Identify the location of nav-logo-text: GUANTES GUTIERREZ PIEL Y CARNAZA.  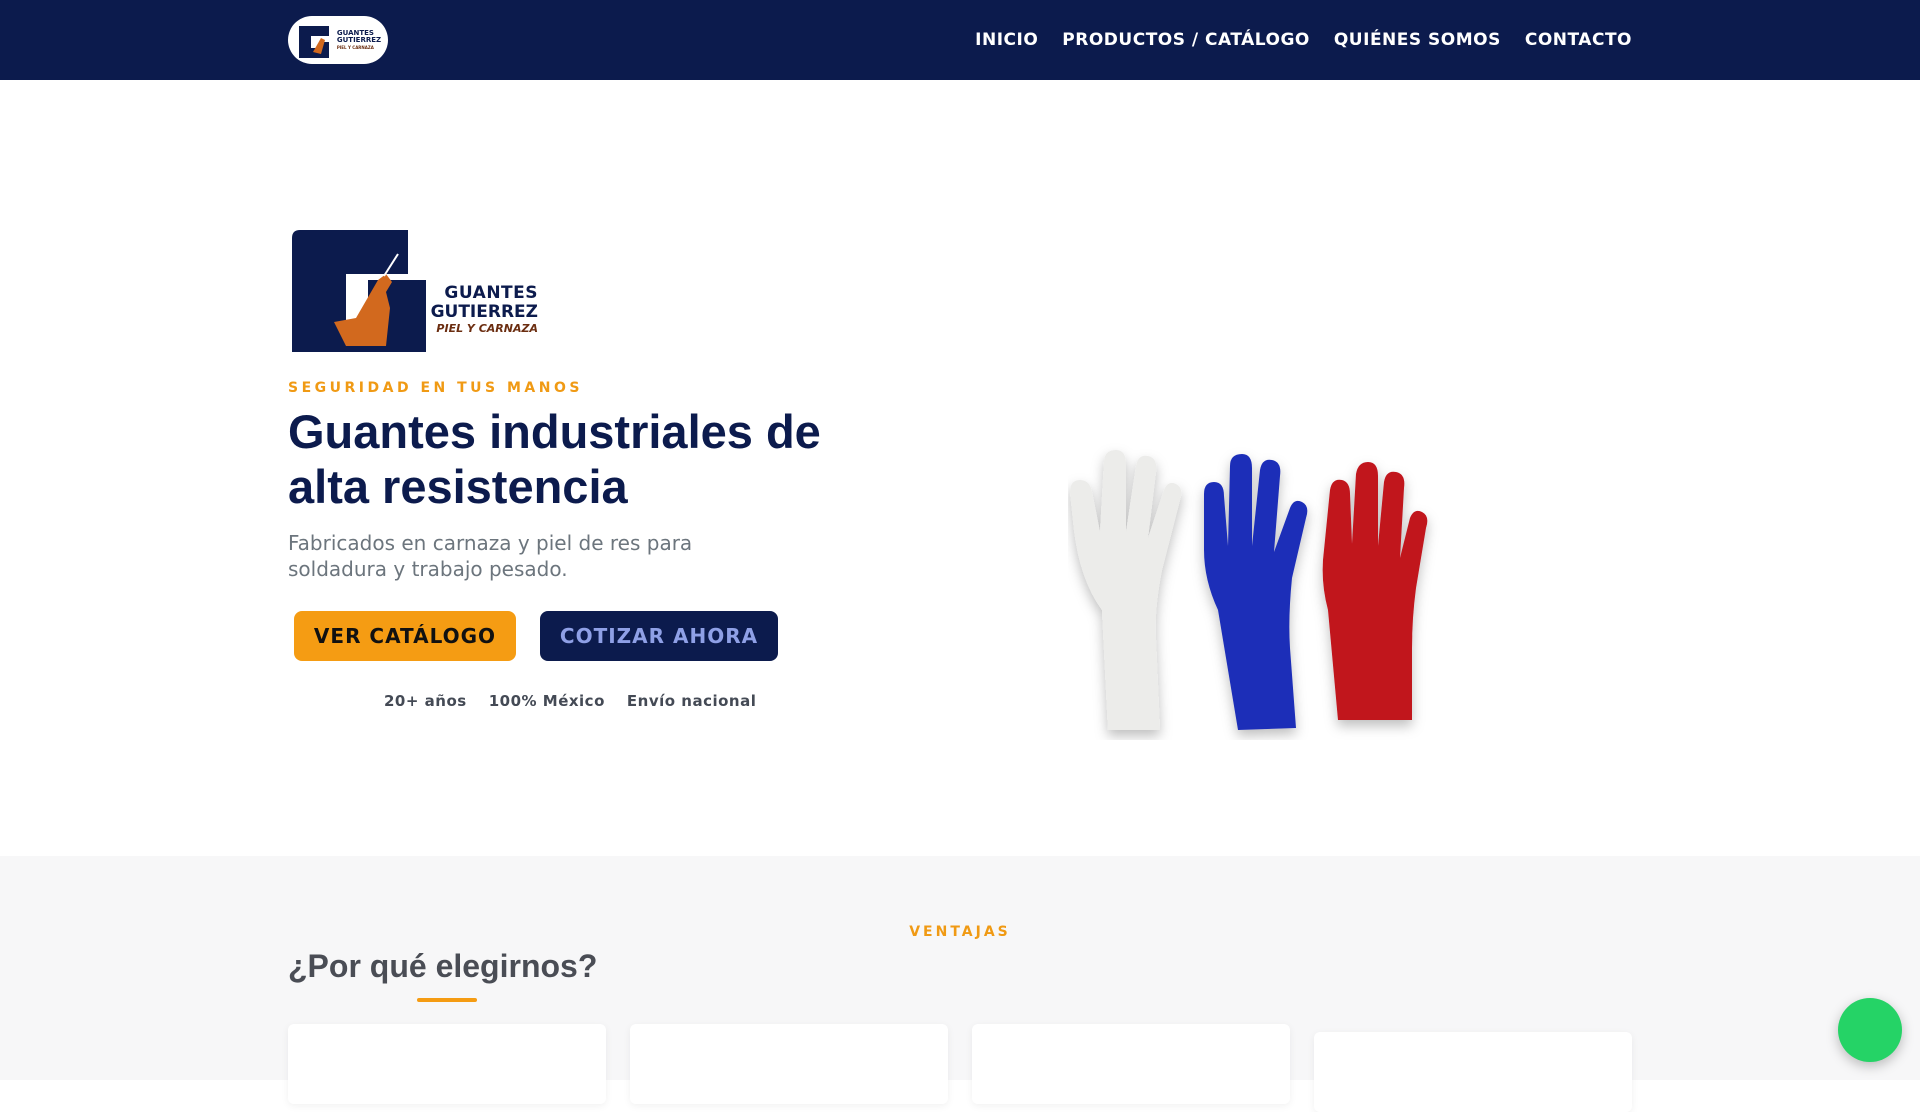
(359, 40).